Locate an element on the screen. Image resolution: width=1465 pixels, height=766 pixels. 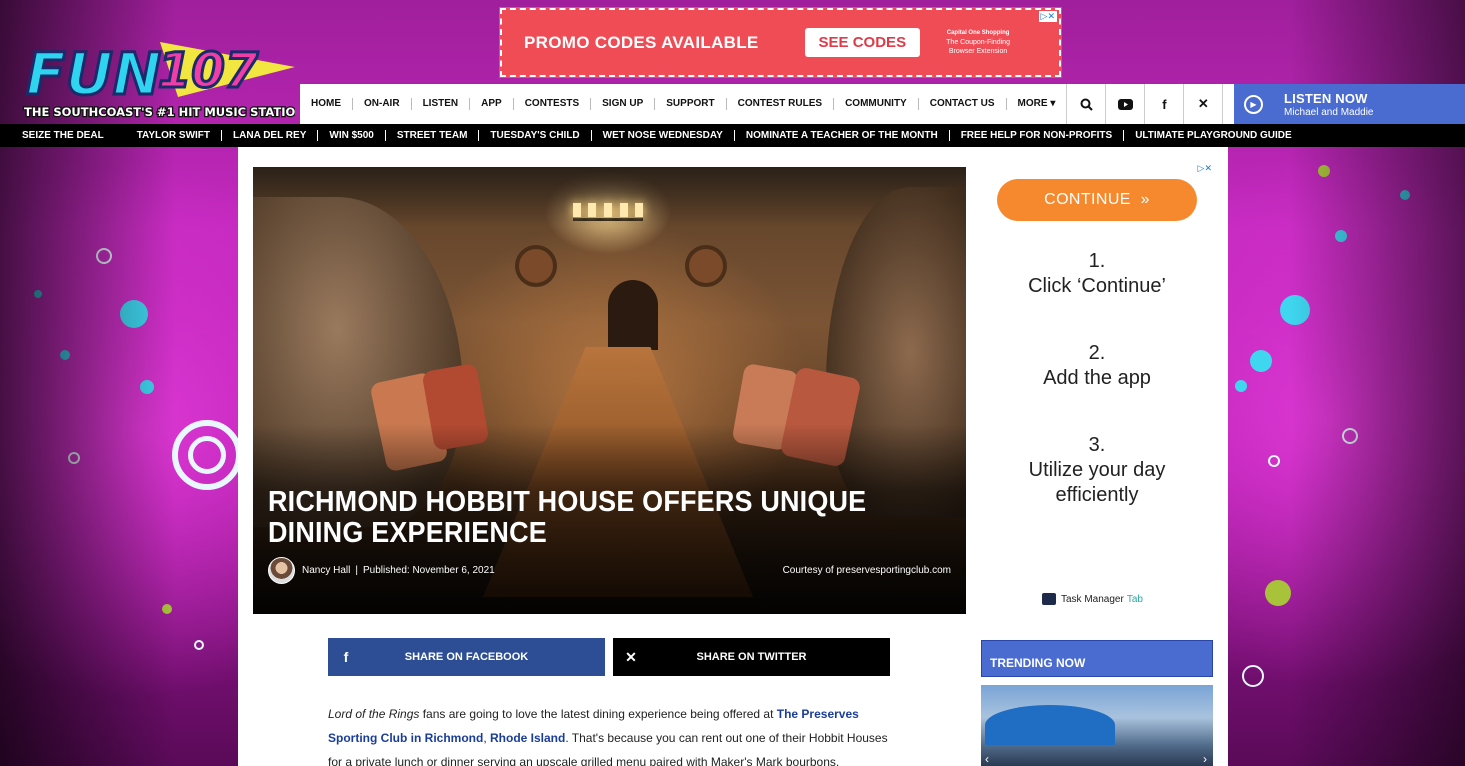
nav-support: SUPPORT is located at coordinates (691, 104).